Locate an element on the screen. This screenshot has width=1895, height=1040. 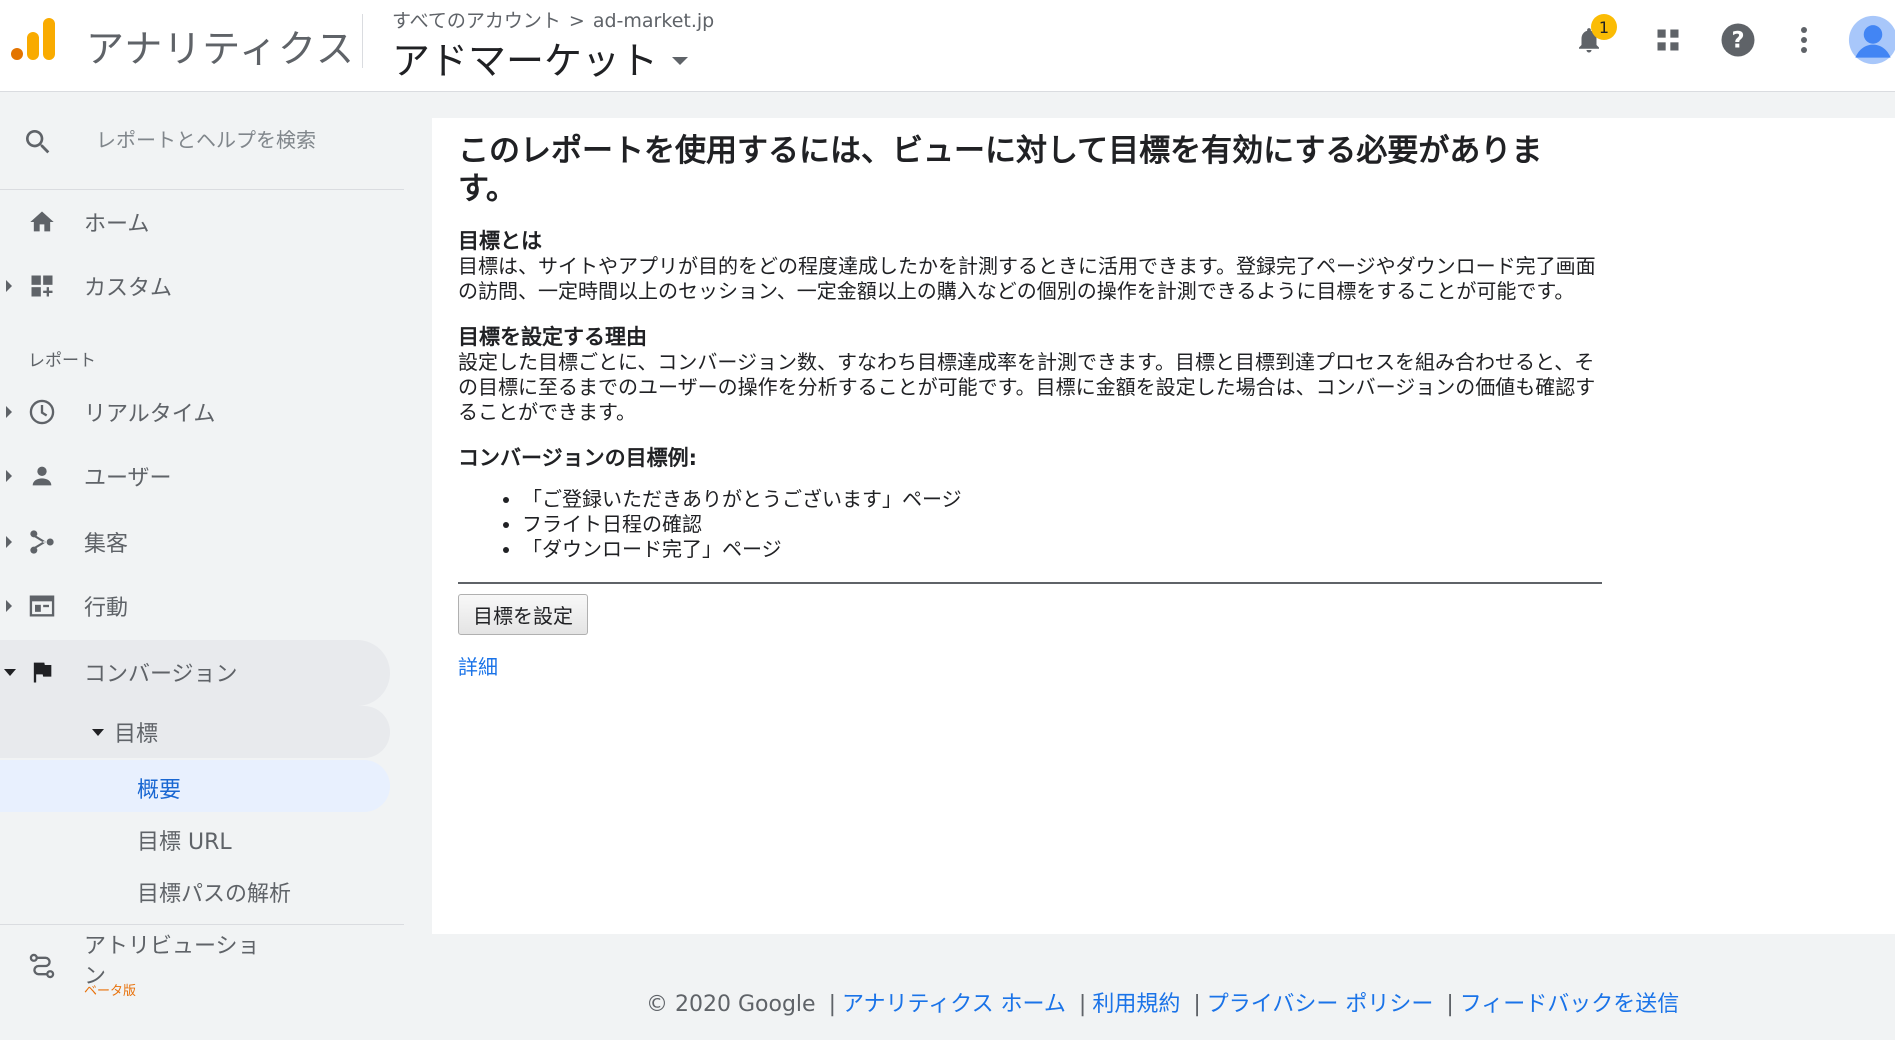
apps-button is located at coordinates (1668, 40).